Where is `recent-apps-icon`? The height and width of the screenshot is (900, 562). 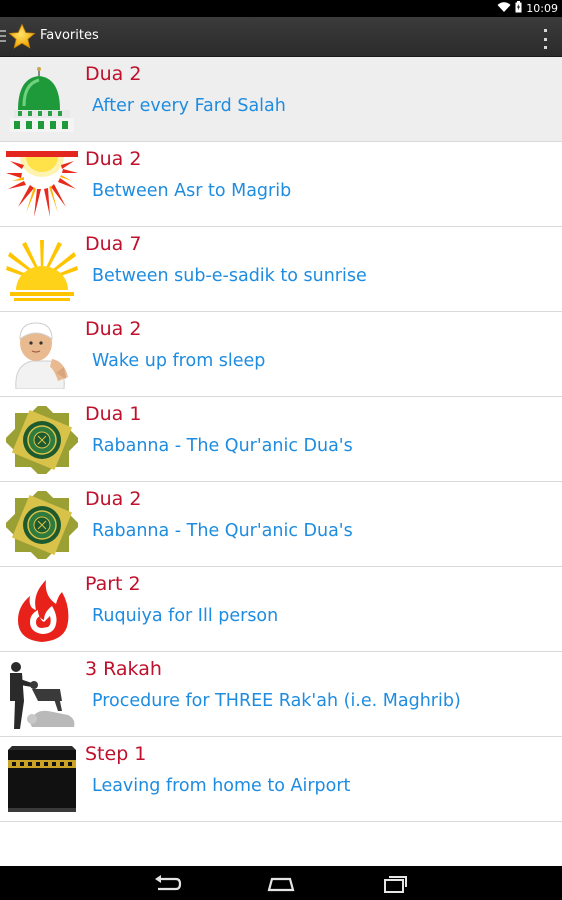 recent-apps-icon is located at coordinates (395, 883).